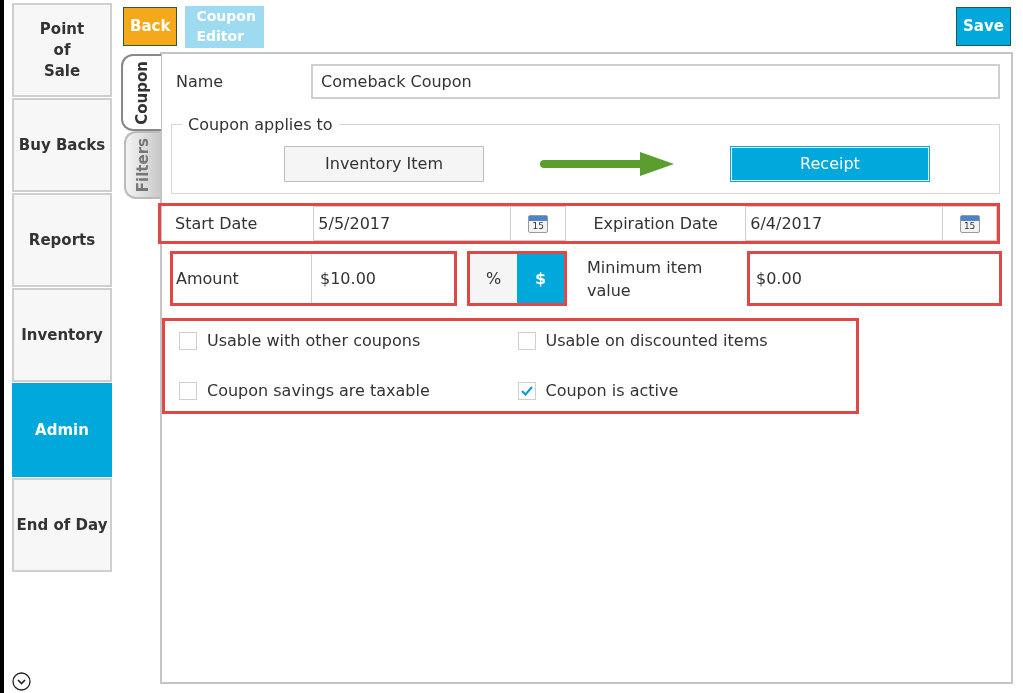  I want to click on minimum-value-field: $0.00, so click(874, 278).